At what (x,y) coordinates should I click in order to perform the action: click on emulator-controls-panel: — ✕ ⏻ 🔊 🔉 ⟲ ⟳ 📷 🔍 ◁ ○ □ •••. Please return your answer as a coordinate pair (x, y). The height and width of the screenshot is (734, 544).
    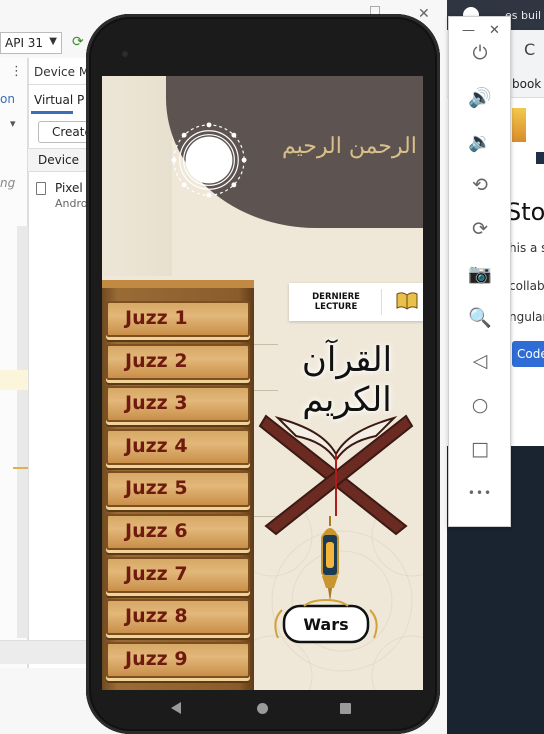
    Looking at the image, I should click on (479, 271).